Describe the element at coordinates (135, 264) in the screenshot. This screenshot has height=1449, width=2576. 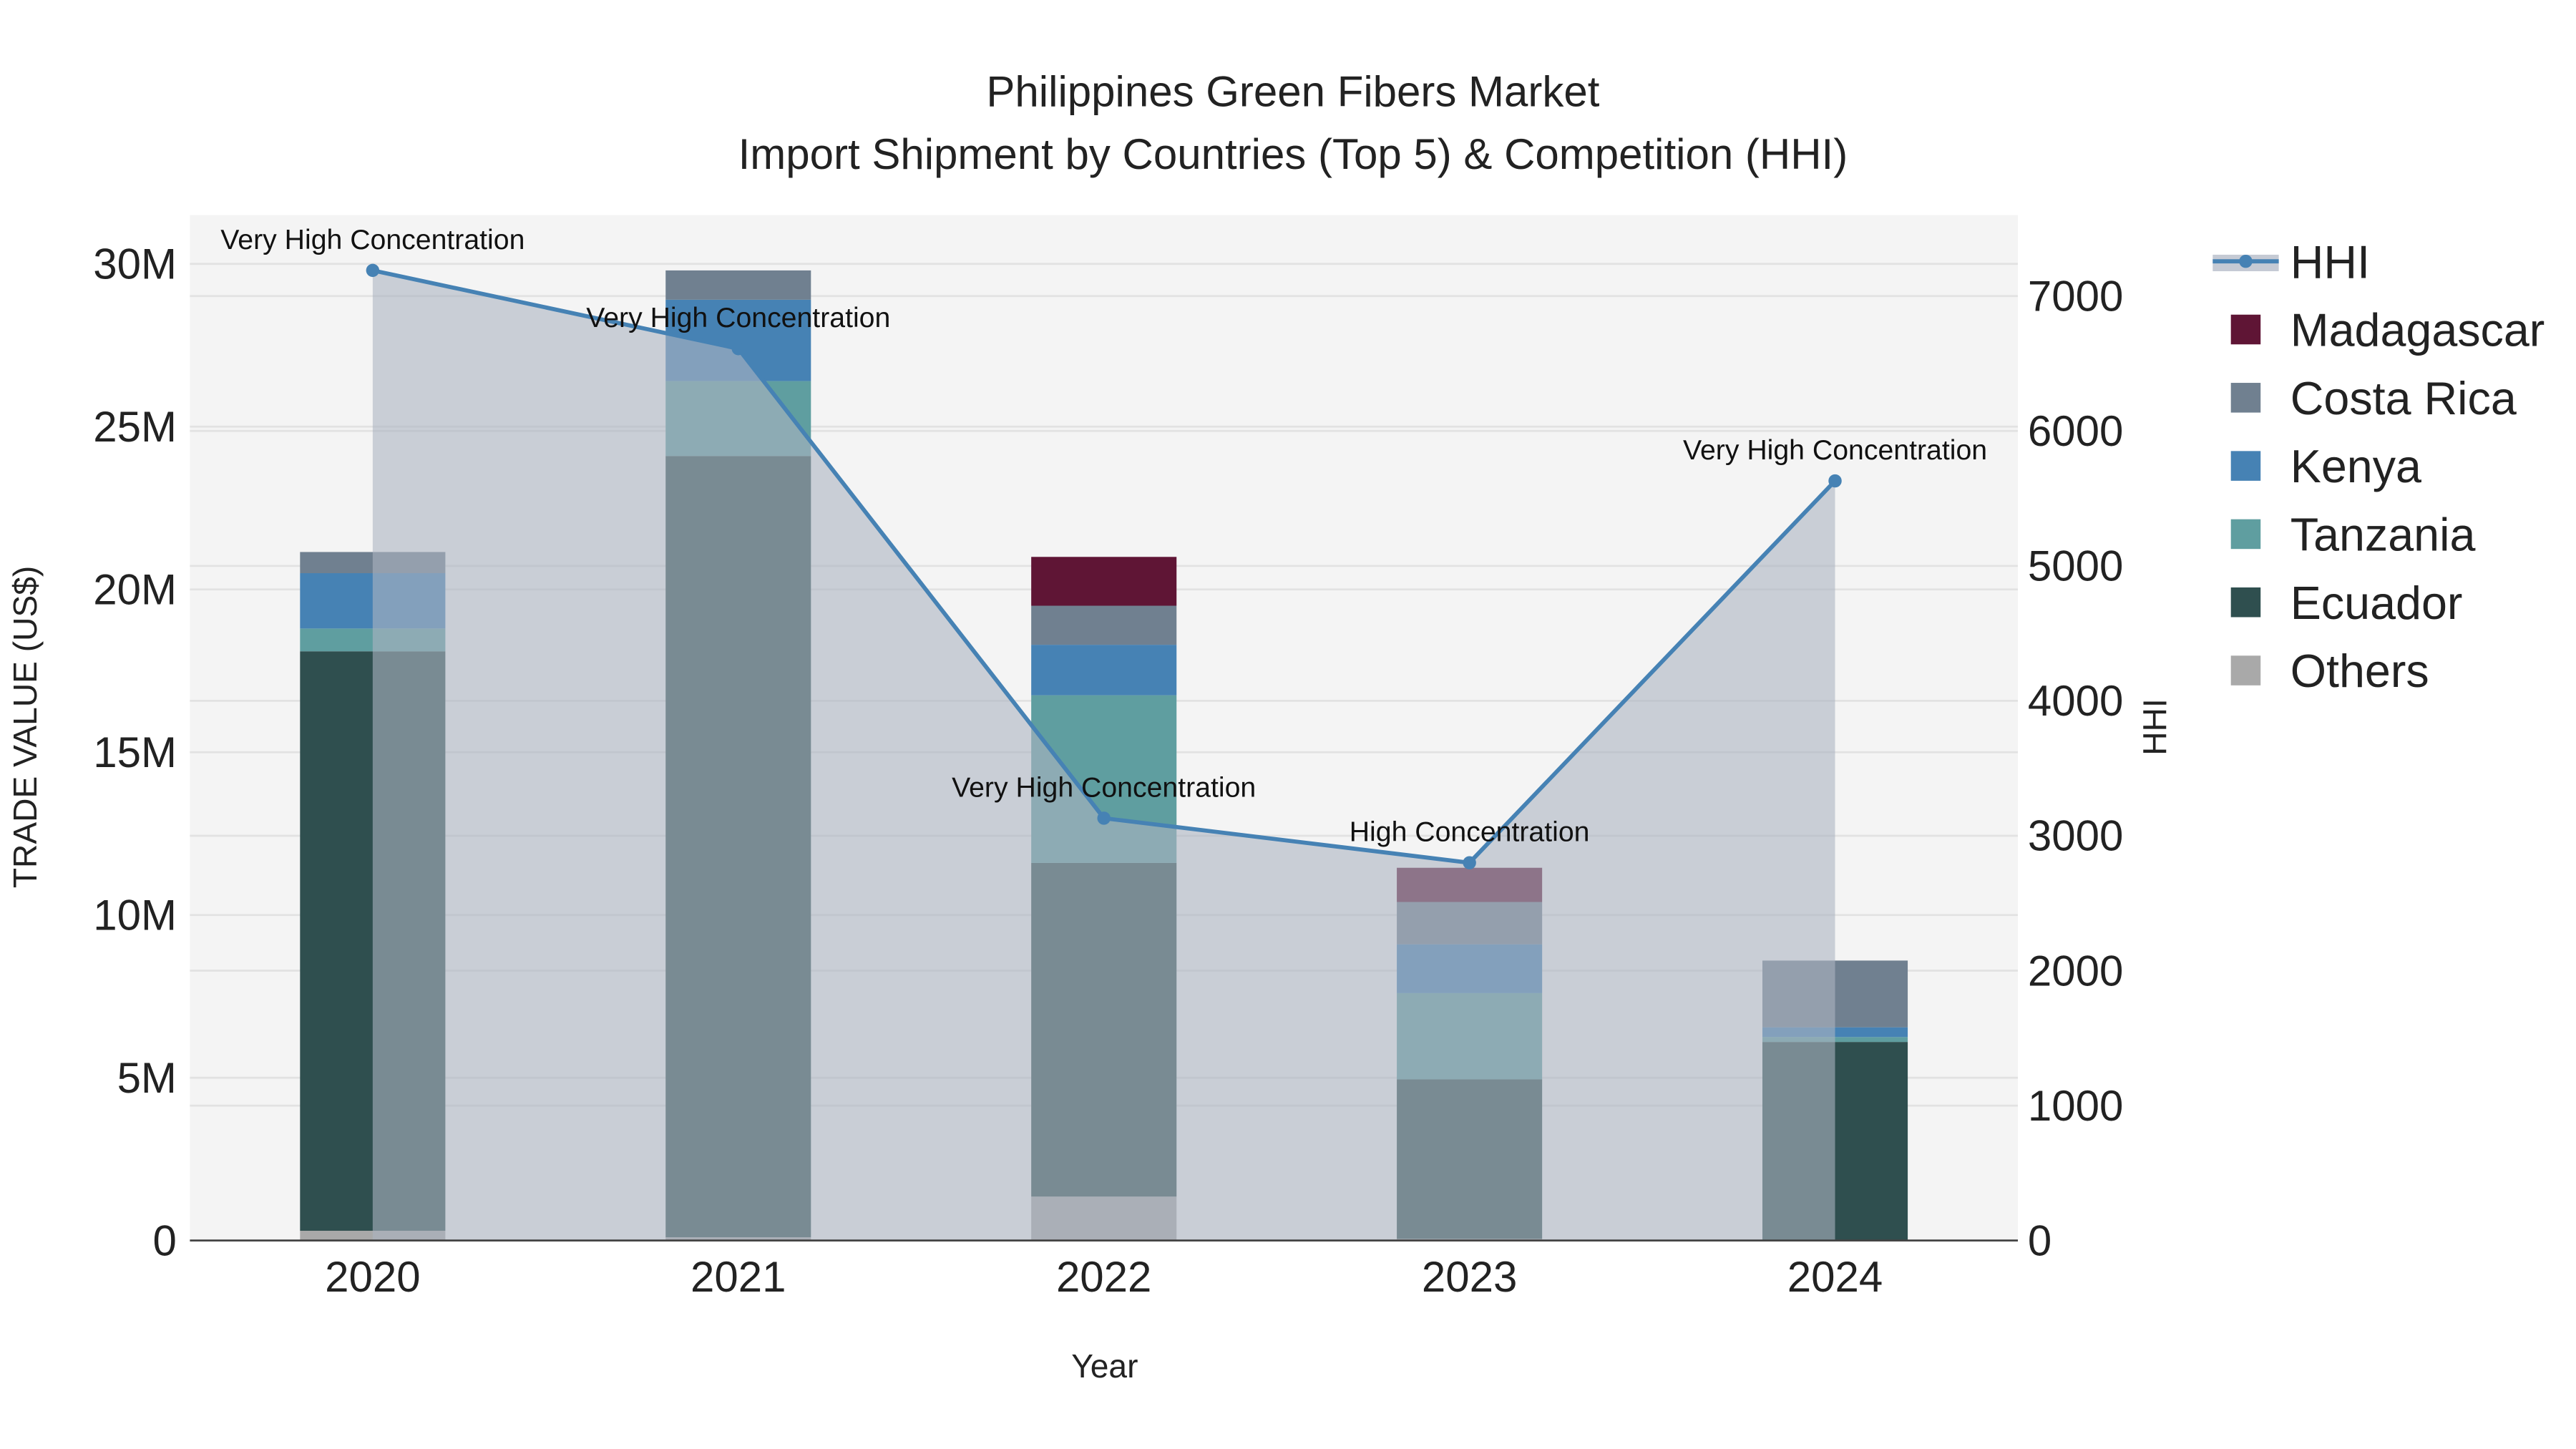
I see `y-tick-label: 30M` at that location.